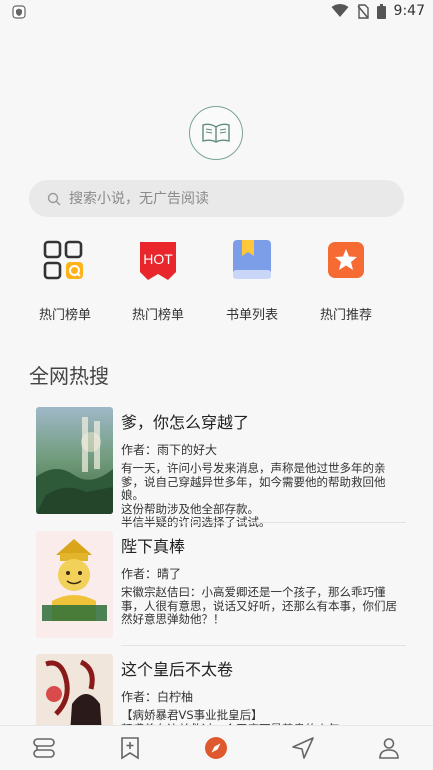 This screenshot has height=770, width=433. I want to click on book-title: 陛下真棒, so click(153, 546).